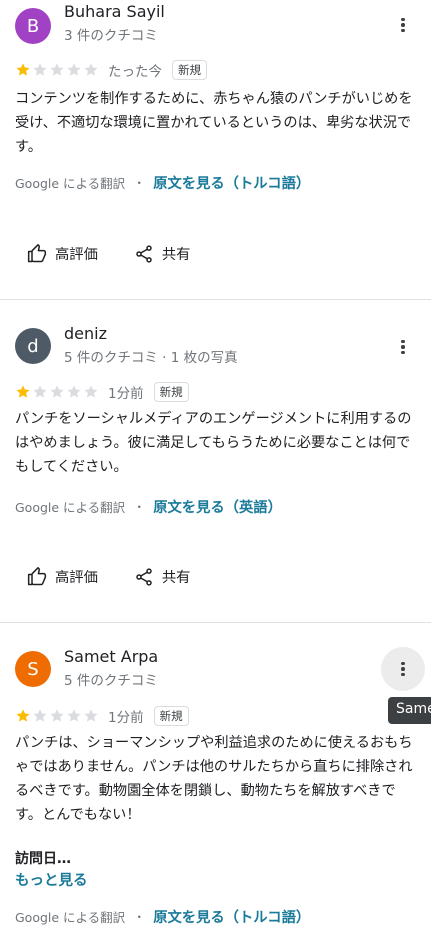 The width and height of the screenshot is (431, 950). What do you see at coordinates (217, 506) in the screenshot?
I see `see-original-link: 原文を見る（英語）` at bounding box center [217, 506].